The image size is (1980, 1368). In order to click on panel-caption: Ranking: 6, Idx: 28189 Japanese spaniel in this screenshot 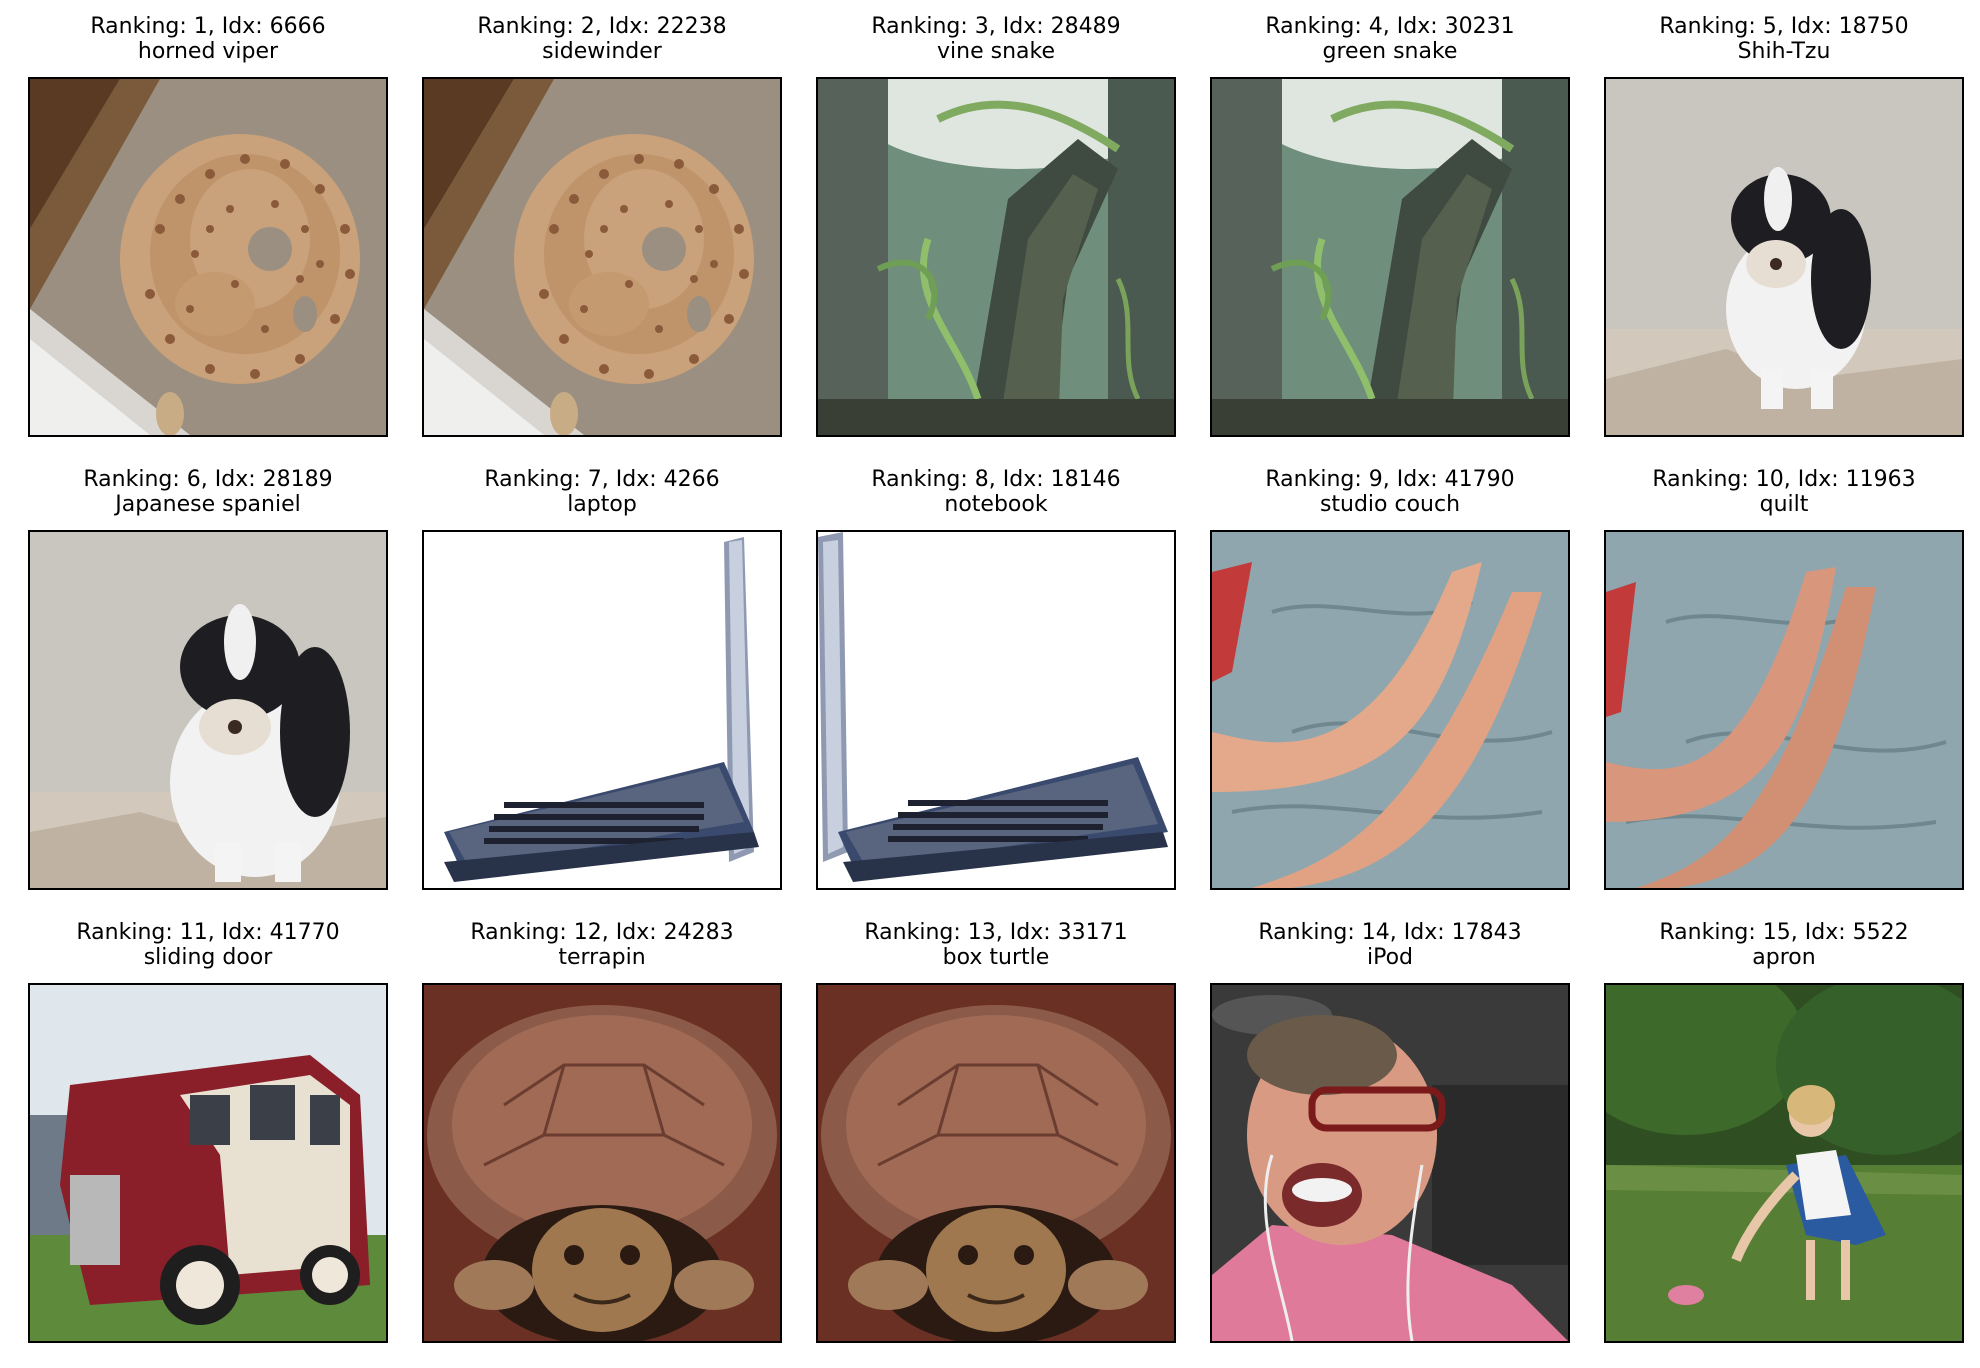, I will do `click(208, 492)`.